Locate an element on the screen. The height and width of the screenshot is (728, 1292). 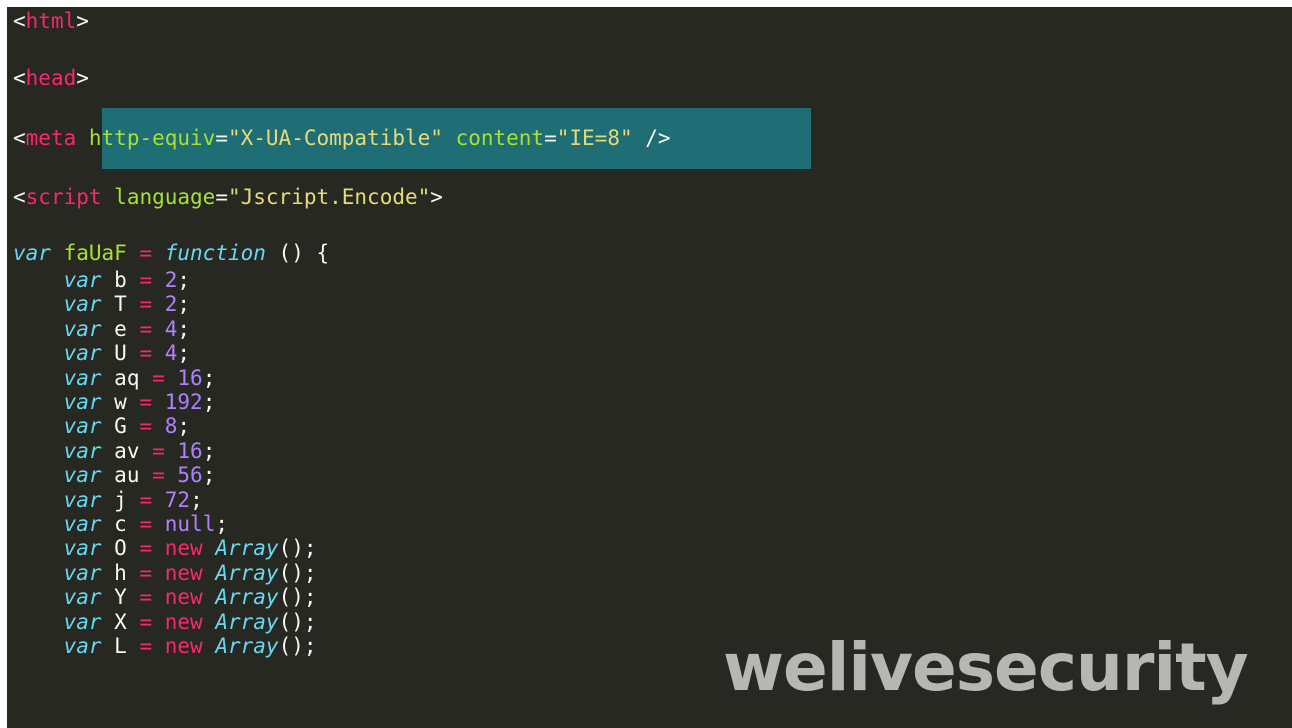
function-open: () { is located at coordinates (297, 253).